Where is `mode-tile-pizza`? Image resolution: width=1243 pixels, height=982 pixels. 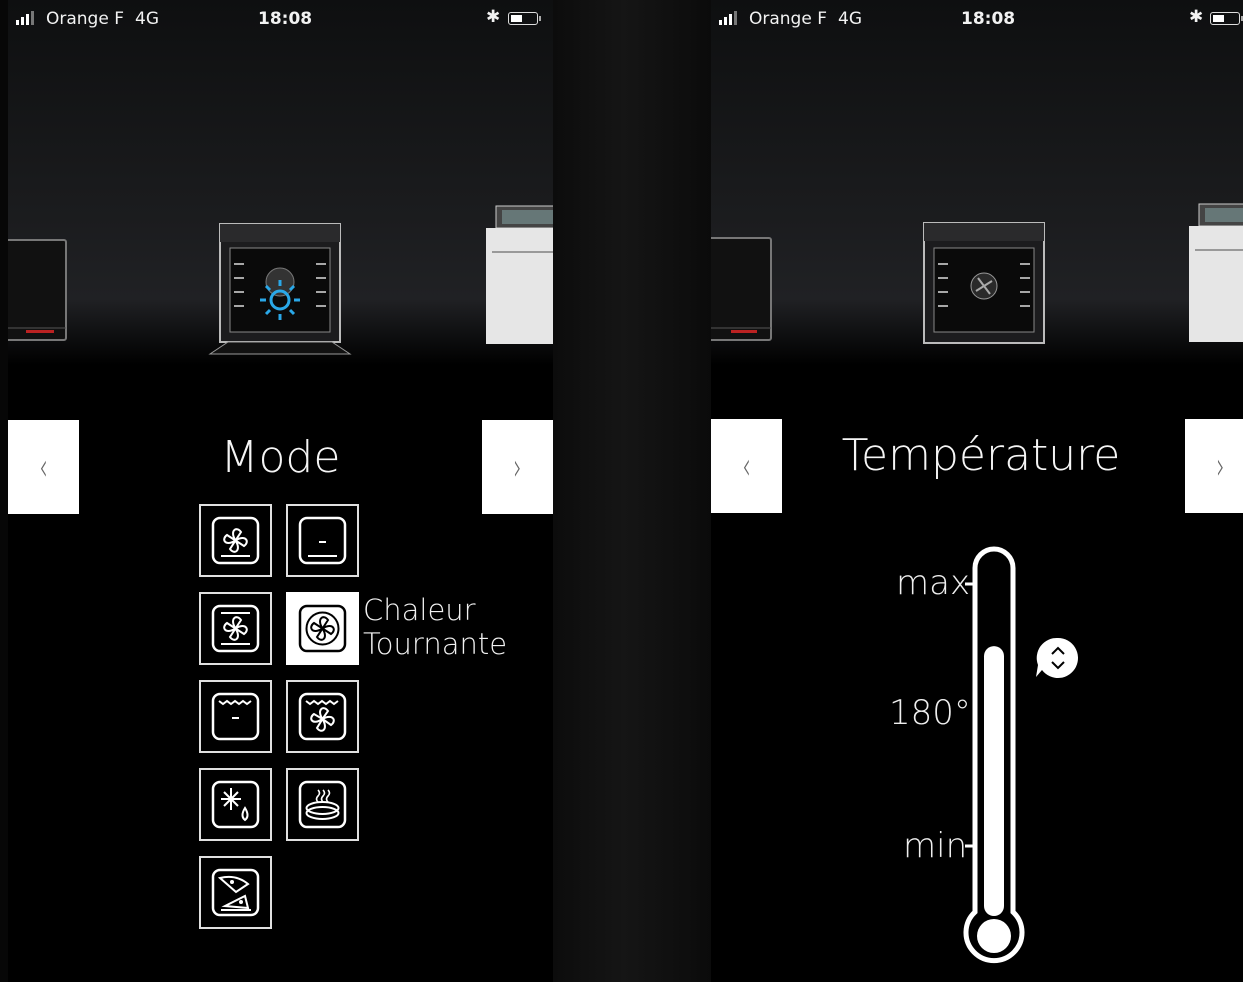
mode-tile-pizza is located at coordinates (235, 892).